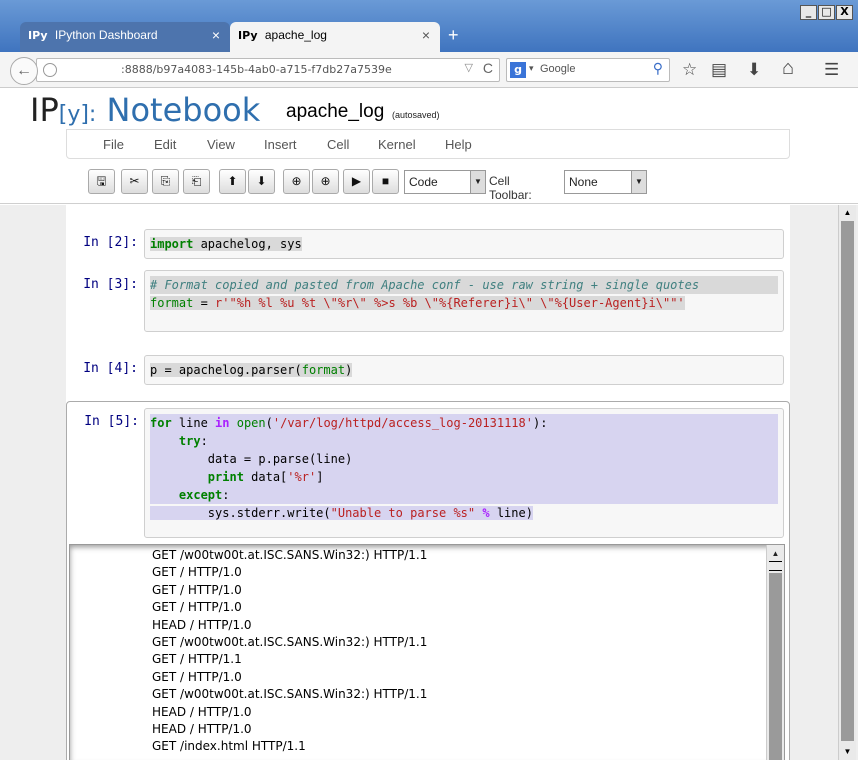 The width and height of the screenshot is (858, 760). Describe the element at coordinates (488, 68) in the screenshot. I see `reload-icon: C` at that location.